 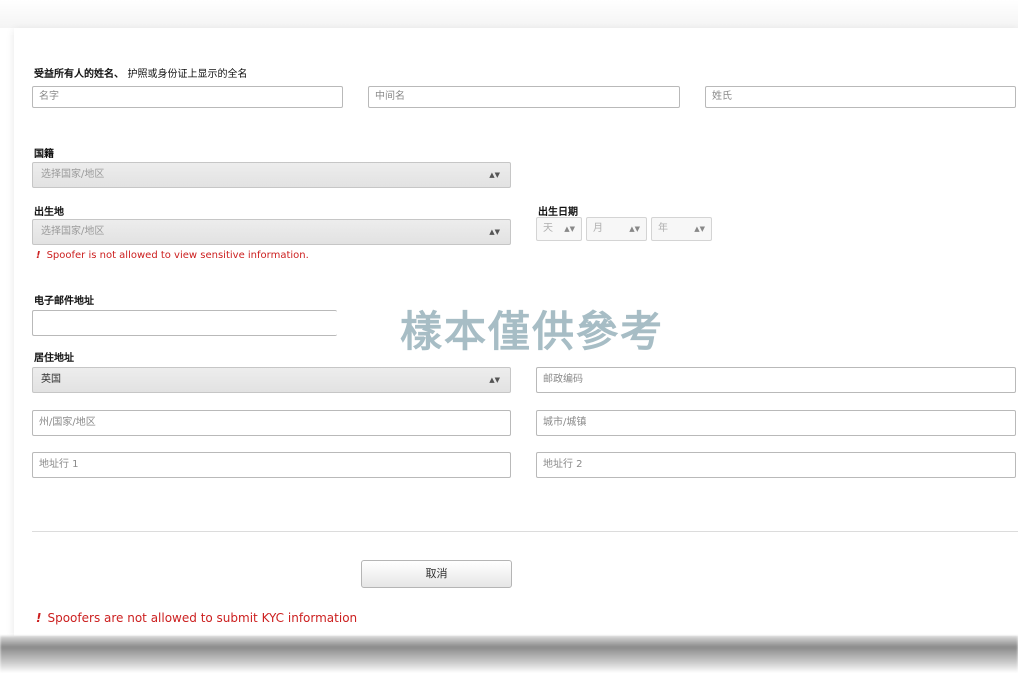 I want to click on middle-name-placeholder: 中间名, so click(x=390, y=96).